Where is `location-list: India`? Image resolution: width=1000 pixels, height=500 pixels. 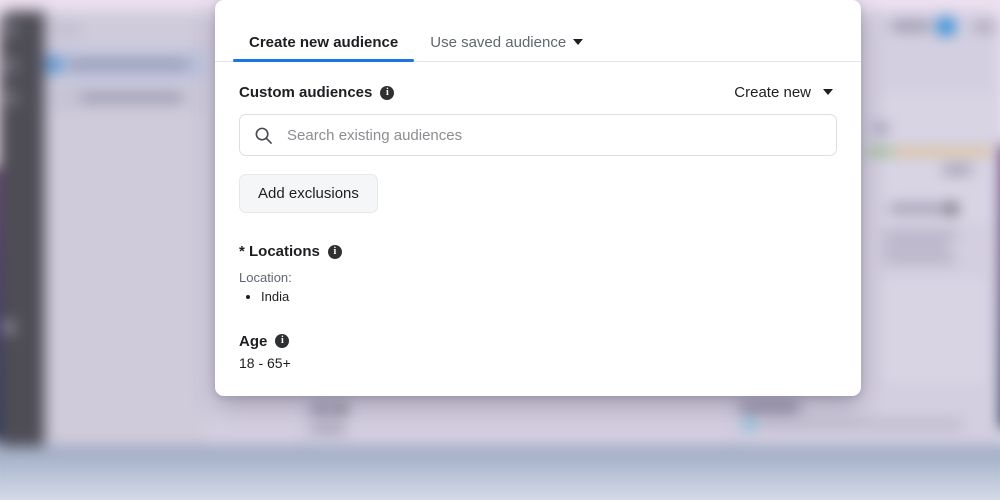 location-list: India is located at coordinates (538, 297).